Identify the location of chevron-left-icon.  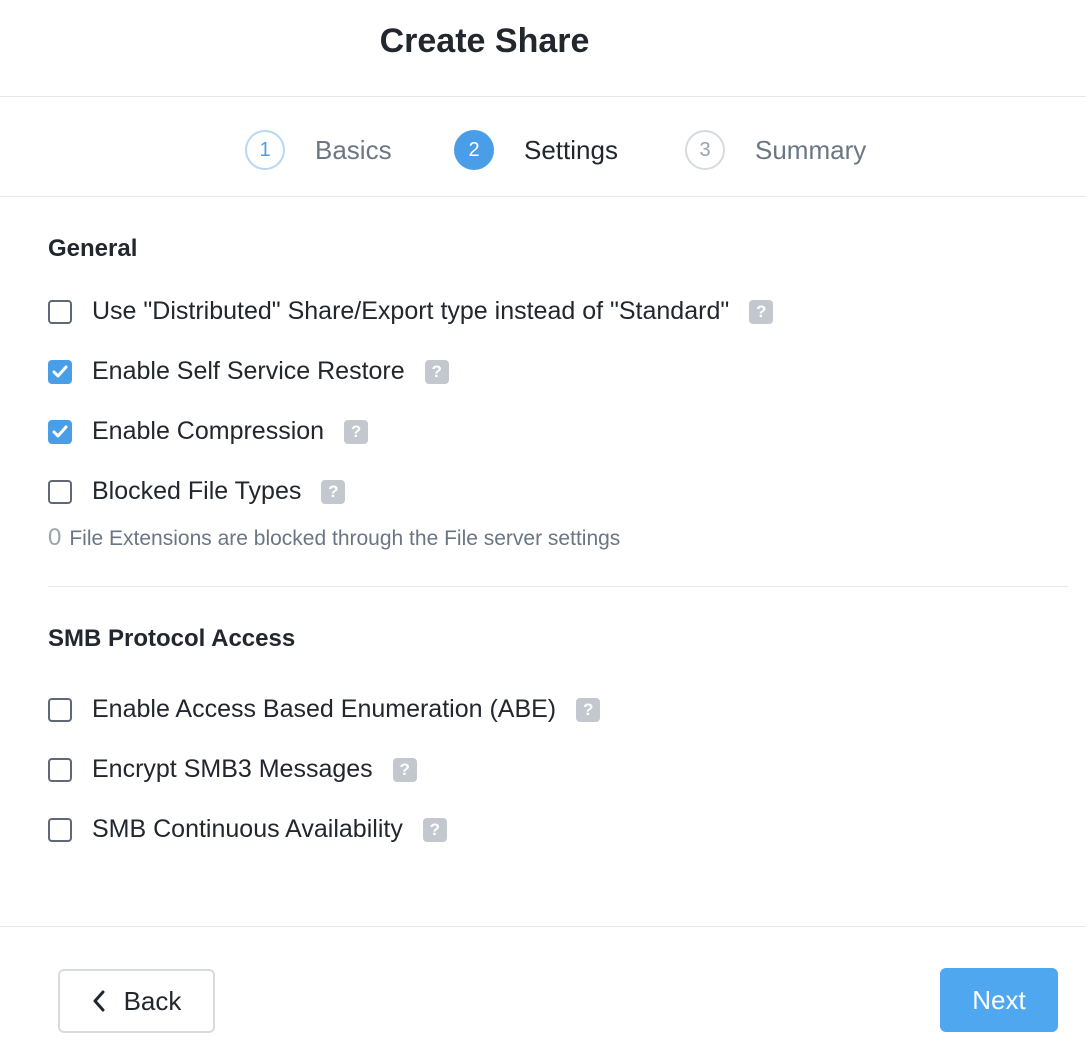
(99, 1001).